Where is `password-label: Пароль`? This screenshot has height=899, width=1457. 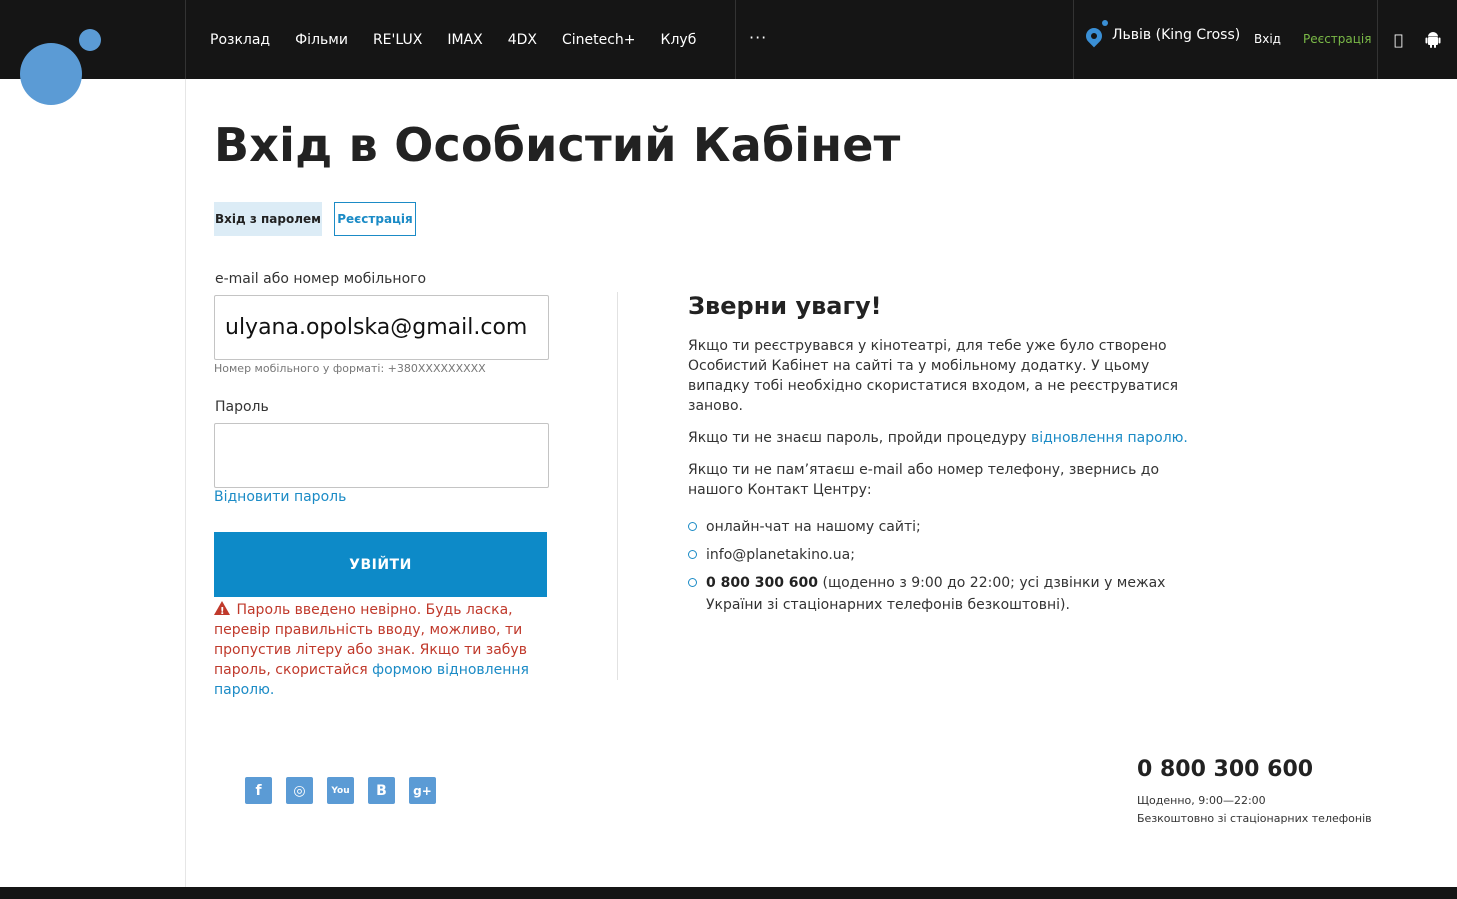 password-label: Пароль is located at coordinates (242, 407).